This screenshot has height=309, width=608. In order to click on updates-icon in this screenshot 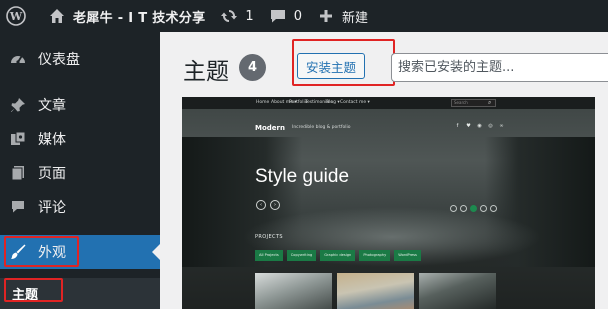, I will do `click(229, 16)`.